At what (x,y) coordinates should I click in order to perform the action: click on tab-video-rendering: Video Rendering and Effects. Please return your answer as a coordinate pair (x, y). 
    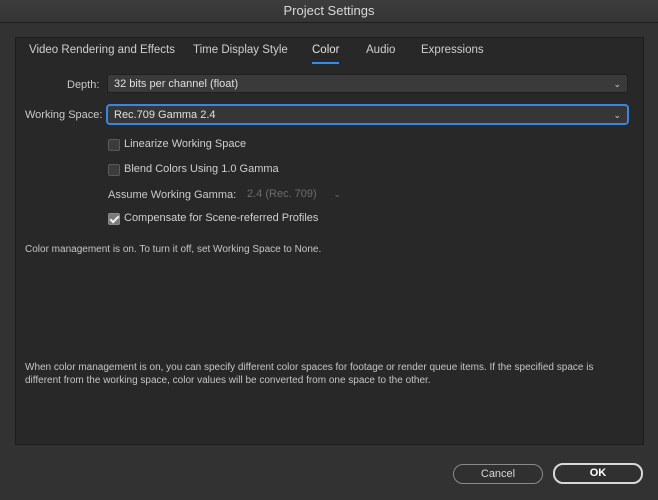
    Looking at the image, I should click on (102, 50).